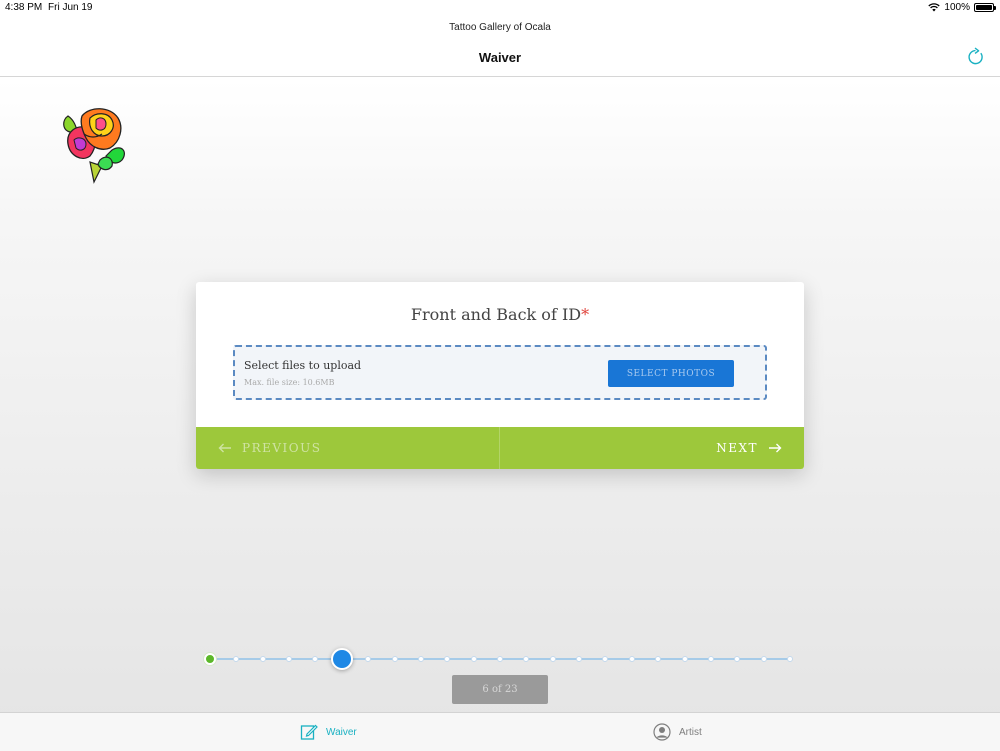 This screenshot has height=751, width=1000. I want to click on form-navigation: PREVIOUS NEXT, so click(500, 448).